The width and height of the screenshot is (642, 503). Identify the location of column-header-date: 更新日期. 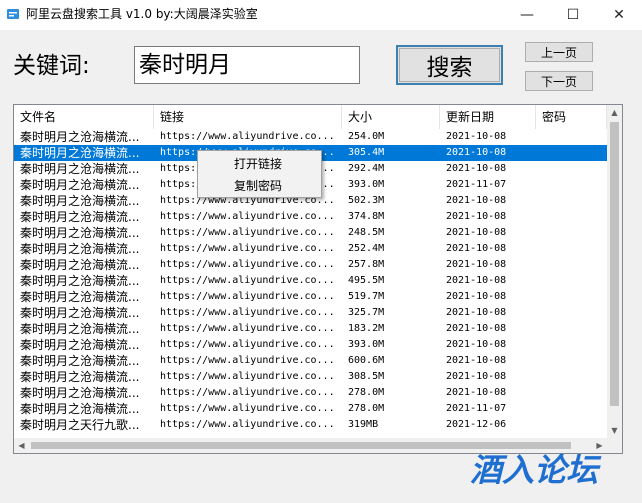
(488, 117).